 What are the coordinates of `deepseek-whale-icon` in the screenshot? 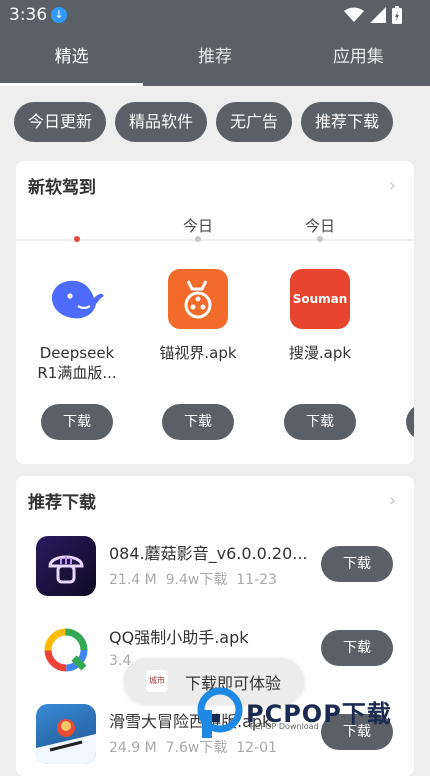 It's located at (77, 299).